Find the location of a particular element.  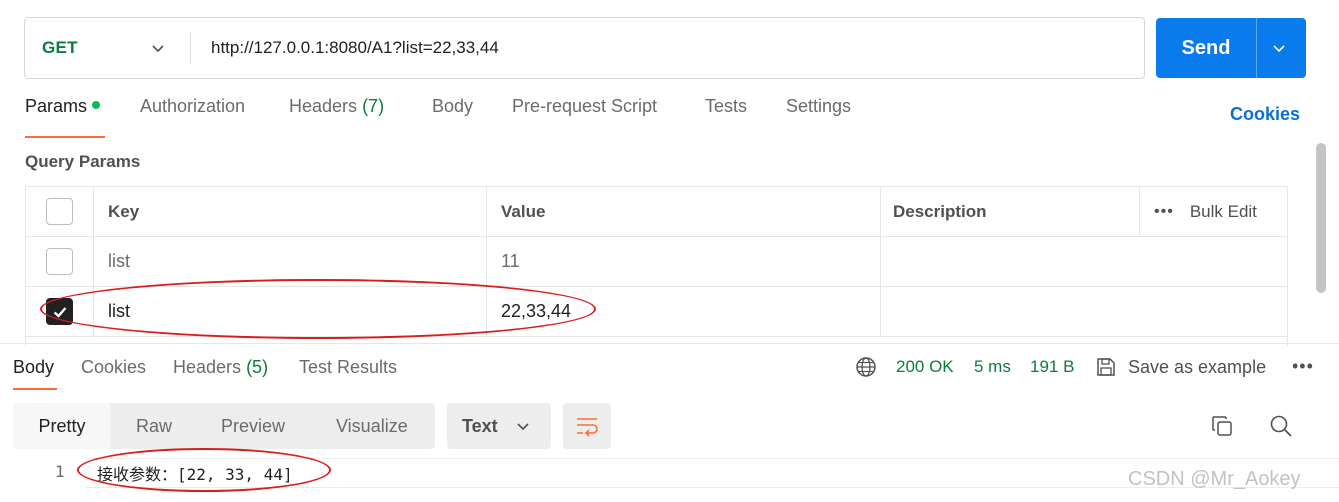

table-header-row: Key Value Description ••• Bulk Edit is located at coordinates (656, 212).